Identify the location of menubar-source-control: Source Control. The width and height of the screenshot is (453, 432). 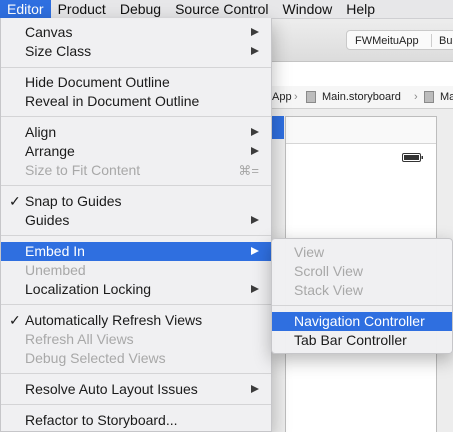
(221, 9).